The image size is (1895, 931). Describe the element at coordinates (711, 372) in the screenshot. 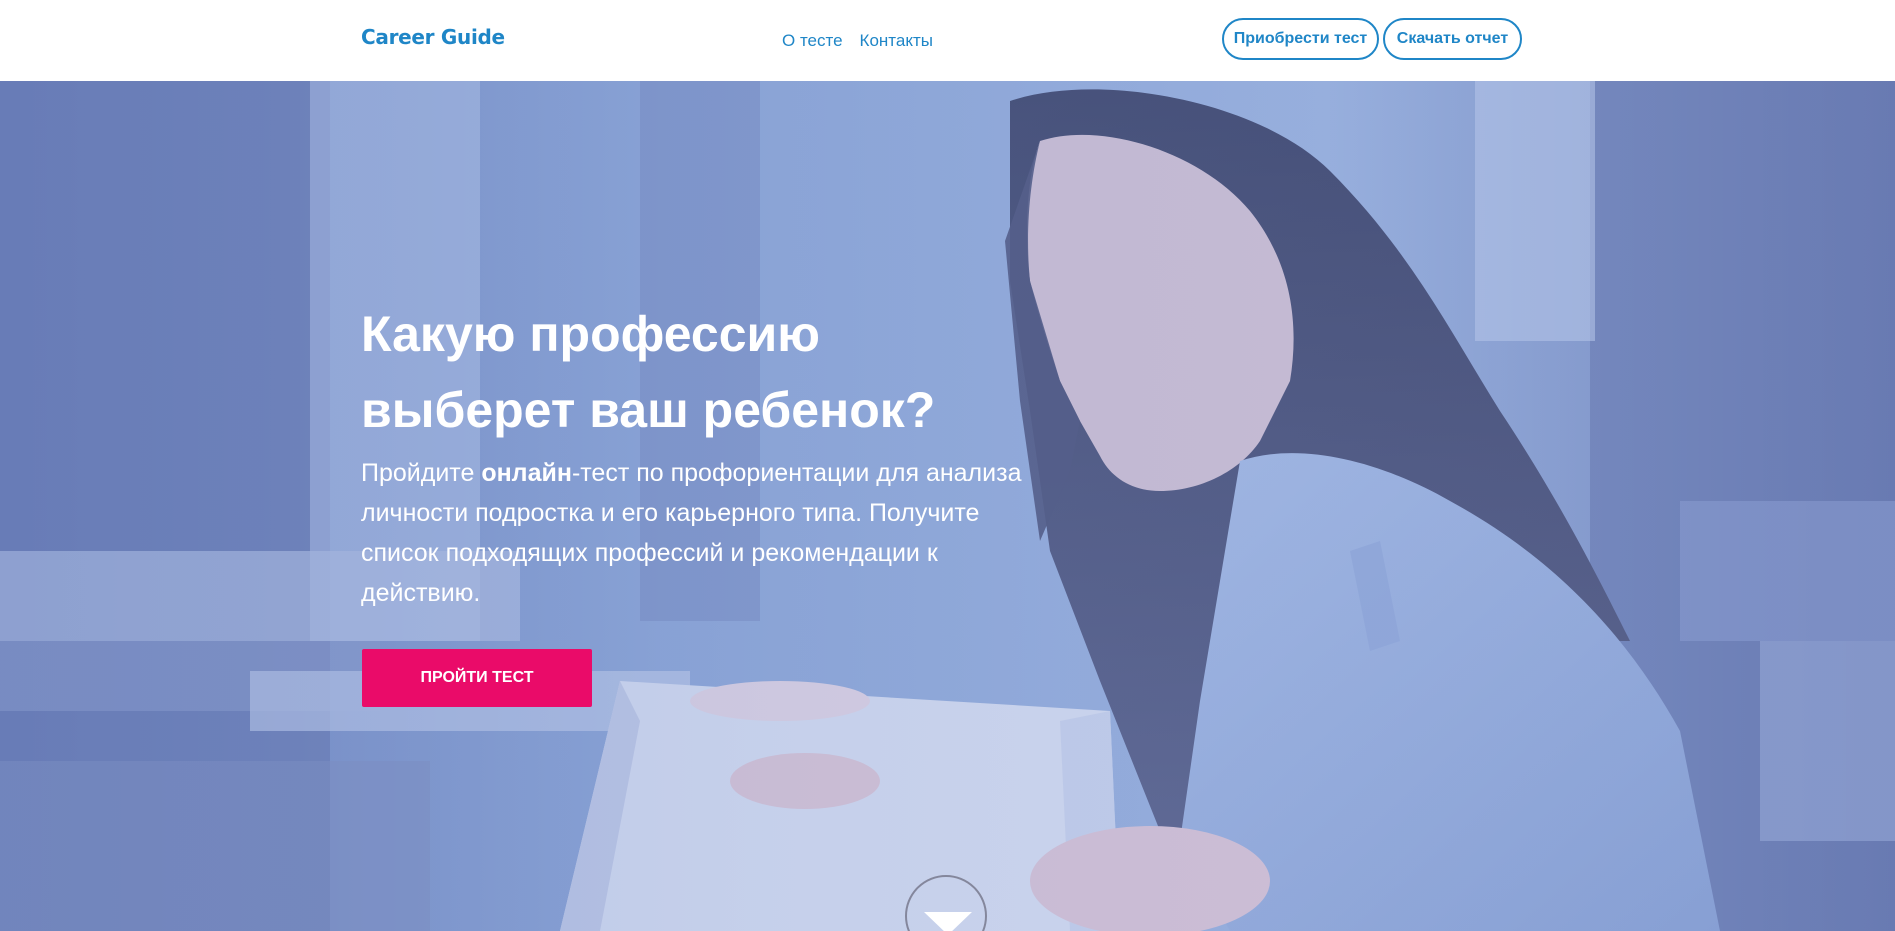

I see `hero-title: Какую профессию выберет ваш ребенок?` at that location.